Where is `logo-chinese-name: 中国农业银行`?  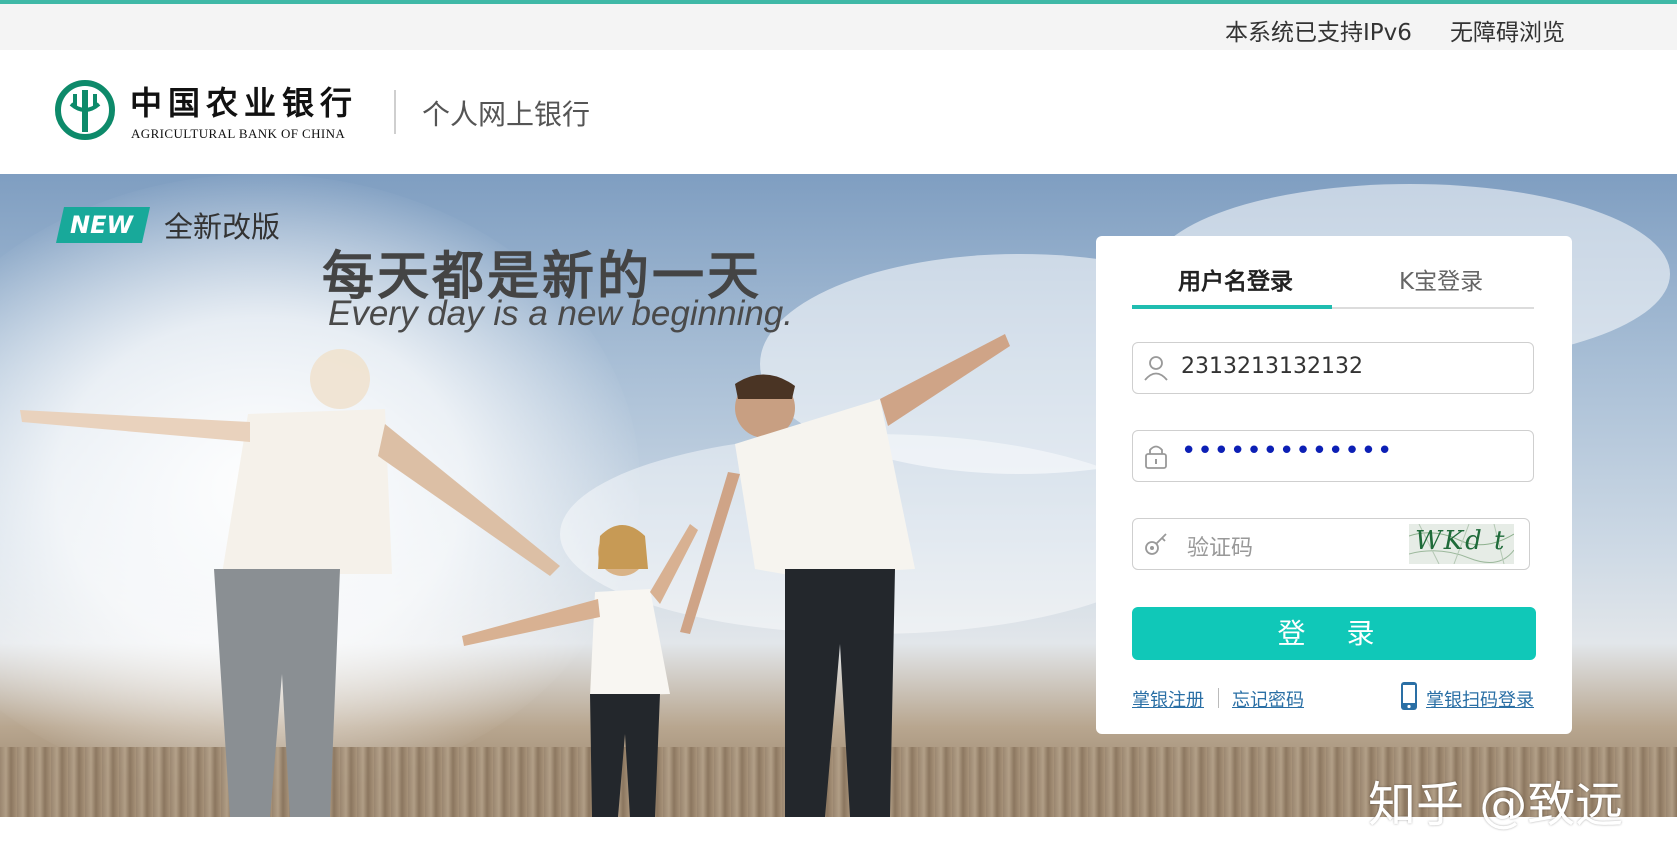 logo-chinese-name: 中国农业银行 is located at coordinates (244, 103).